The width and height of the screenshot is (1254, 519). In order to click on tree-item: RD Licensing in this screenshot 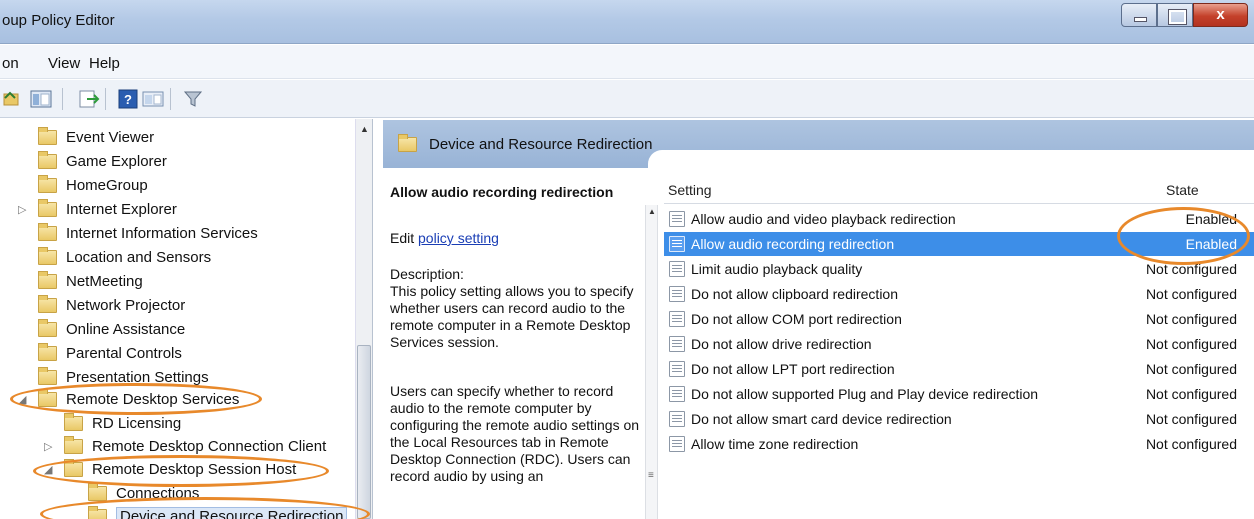, I will do `click(122, 423)`.